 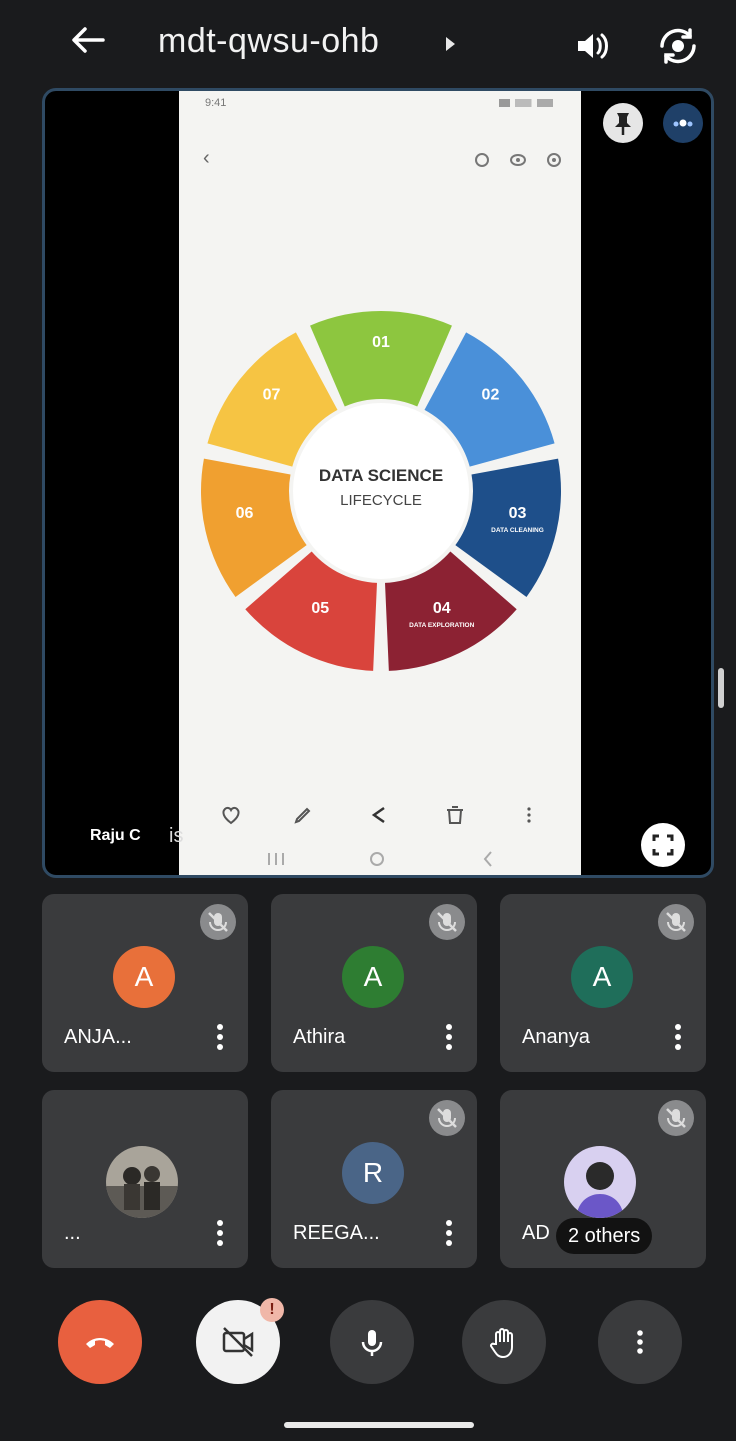 I want to click on wheel-segment-label: DATA CLEANING, so click(x=517, y=530).